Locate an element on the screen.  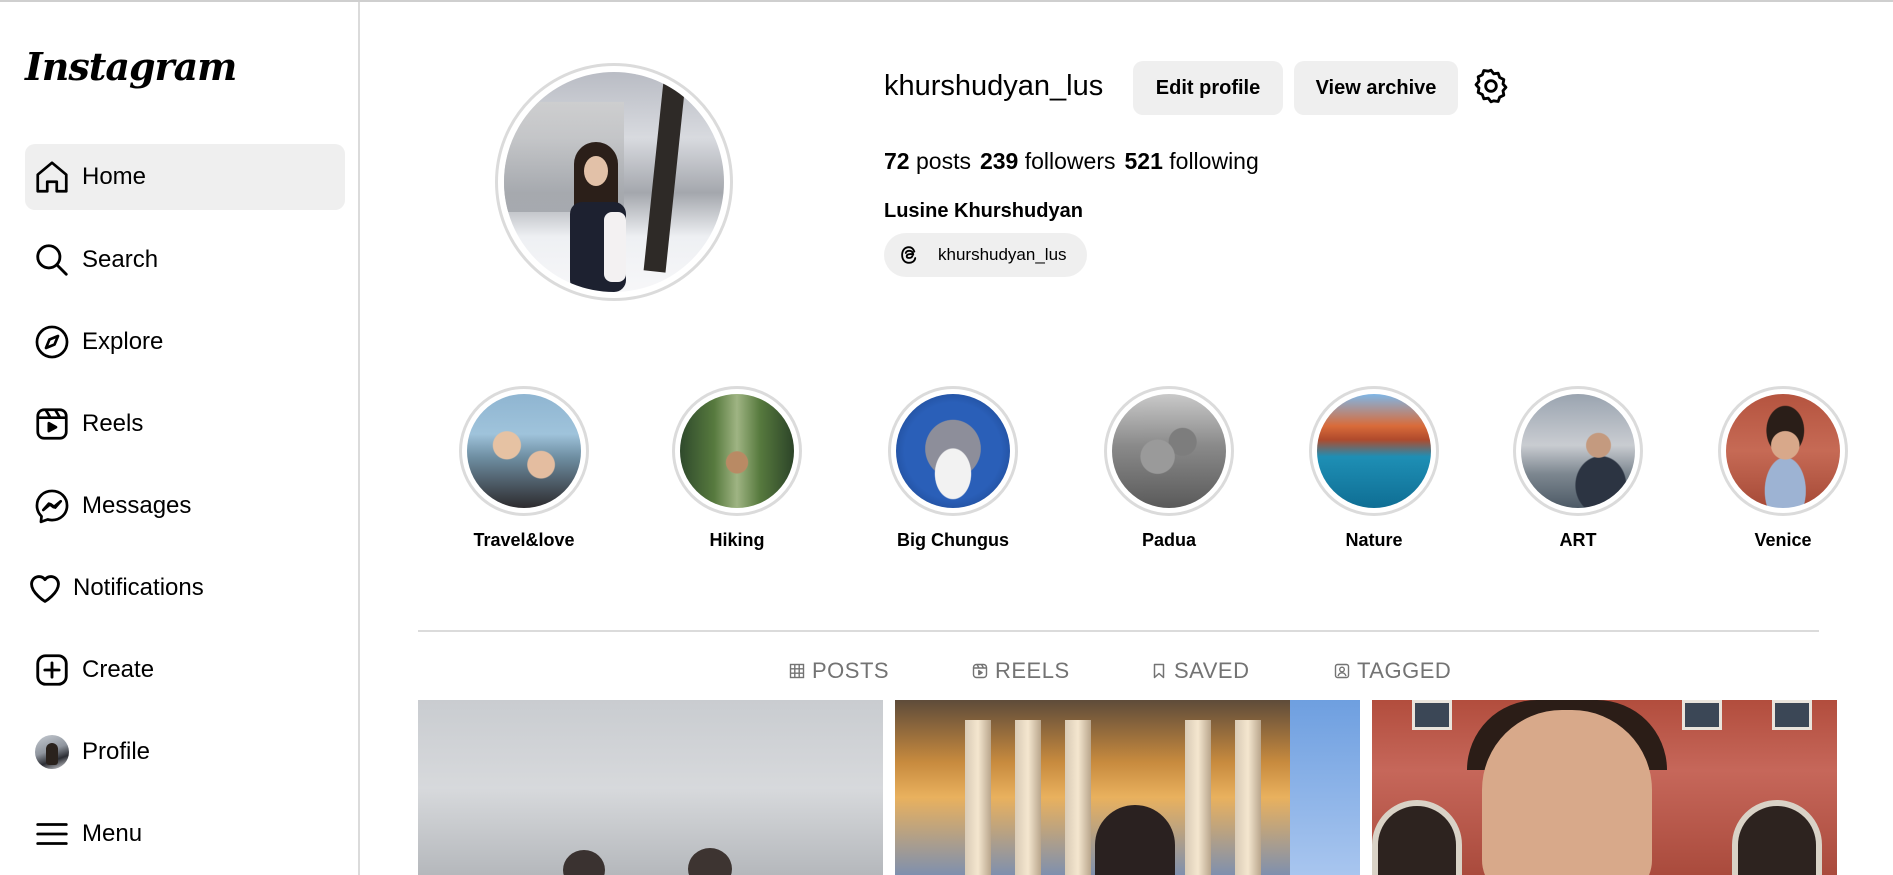
sidebar-item-label: Search is located at coordinates (120, 259).